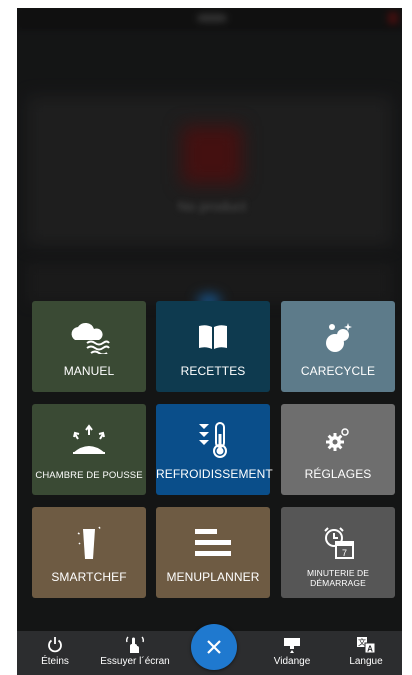 The width and height of the screenshot is (412, 675). What do you see at coordinates (292, 661) in the screenshot?
I see `drain-label: Vidange` at bounding box center [292, 661].